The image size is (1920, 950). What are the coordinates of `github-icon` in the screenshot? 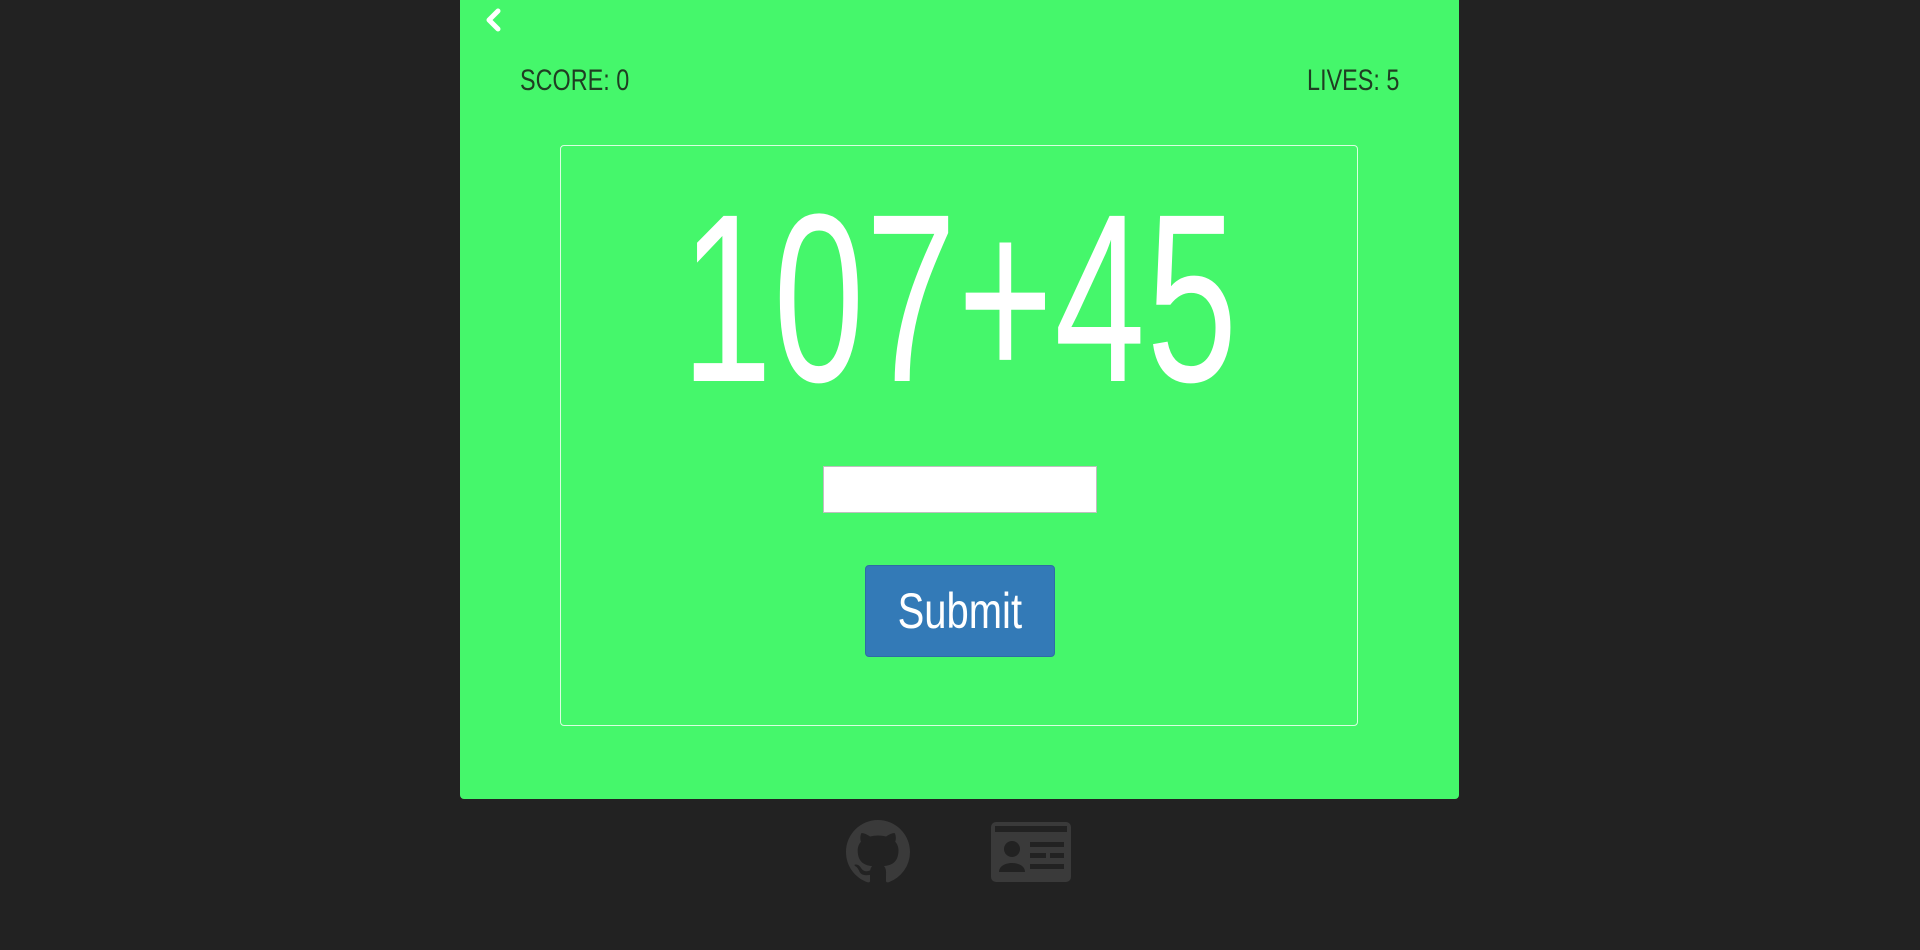 It's located at (878, 851).